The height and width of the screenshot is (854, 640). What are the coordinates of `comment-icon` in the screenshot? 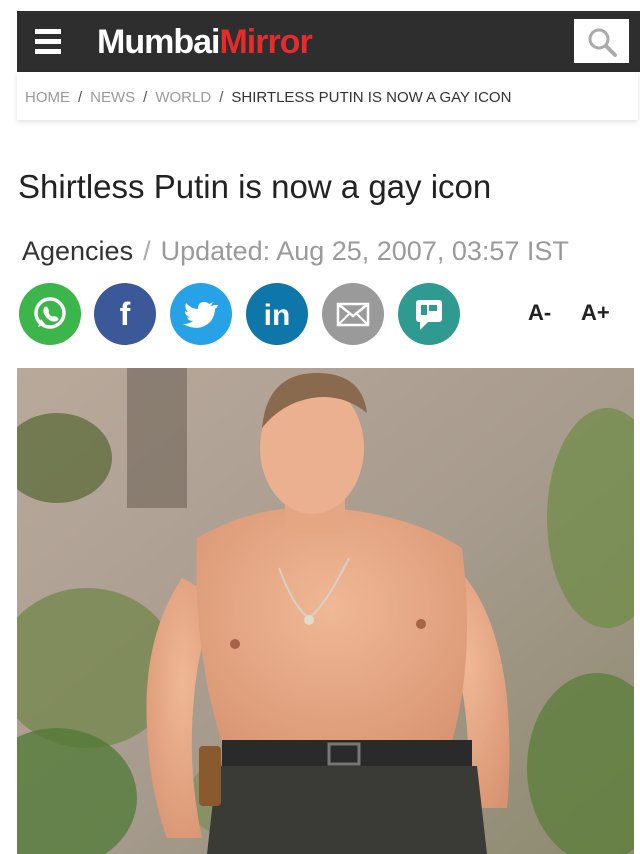 It's located at (429, 315).